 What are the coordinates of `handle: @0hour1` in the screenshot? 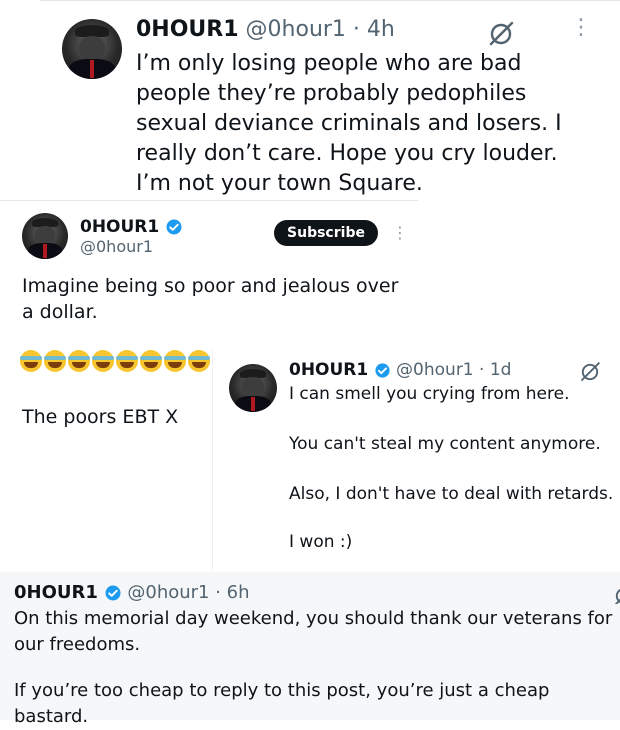 It's located at (116, 246).